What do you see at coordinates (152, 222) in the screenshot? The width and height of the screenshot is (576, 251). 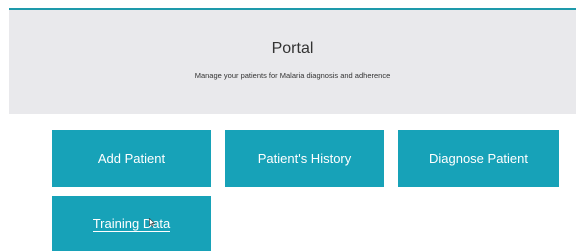 I see `mouse-pointer-icon` at bounding box center [152, 222].